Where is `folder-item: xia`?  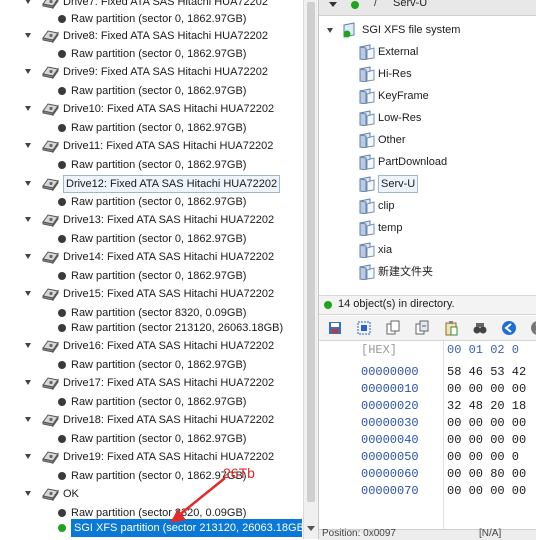
folder-item: xia is located at coordinates (427, 250).